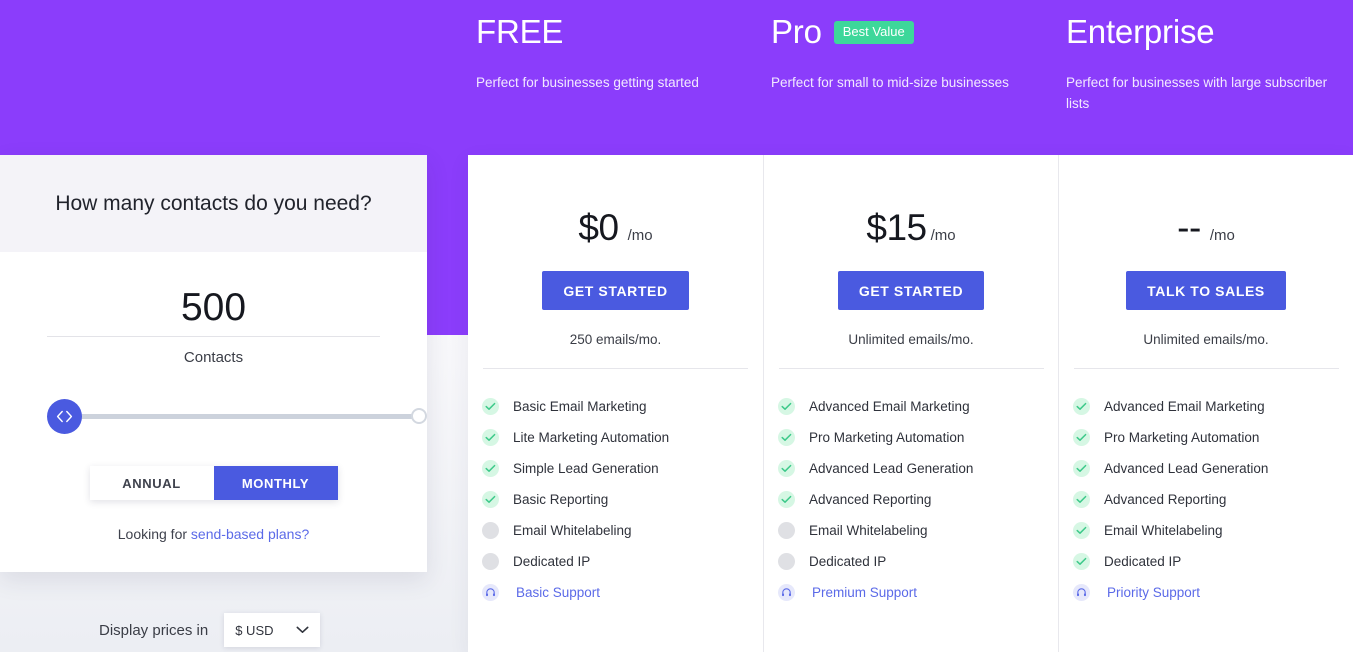 Image resolution: width=1353 pixels, height=652 pixels. I want to click on slider-handle, so click(64, 416).